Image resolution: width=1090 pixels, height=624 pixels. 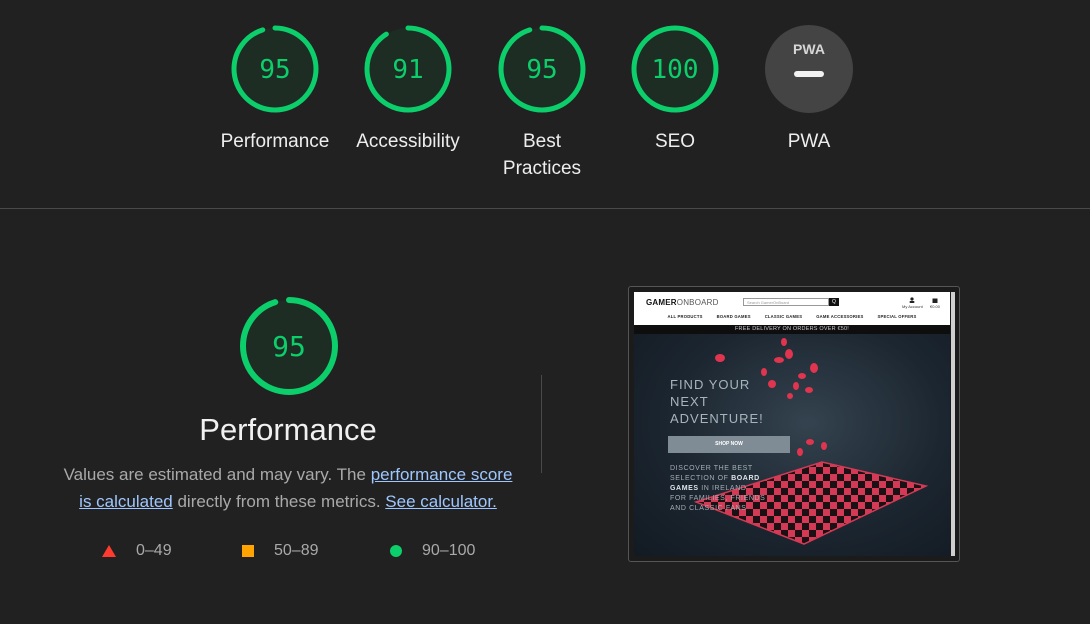 I want to click on hero-sub-line: GAMES IN IRELAND, so click(x=717, y=489).